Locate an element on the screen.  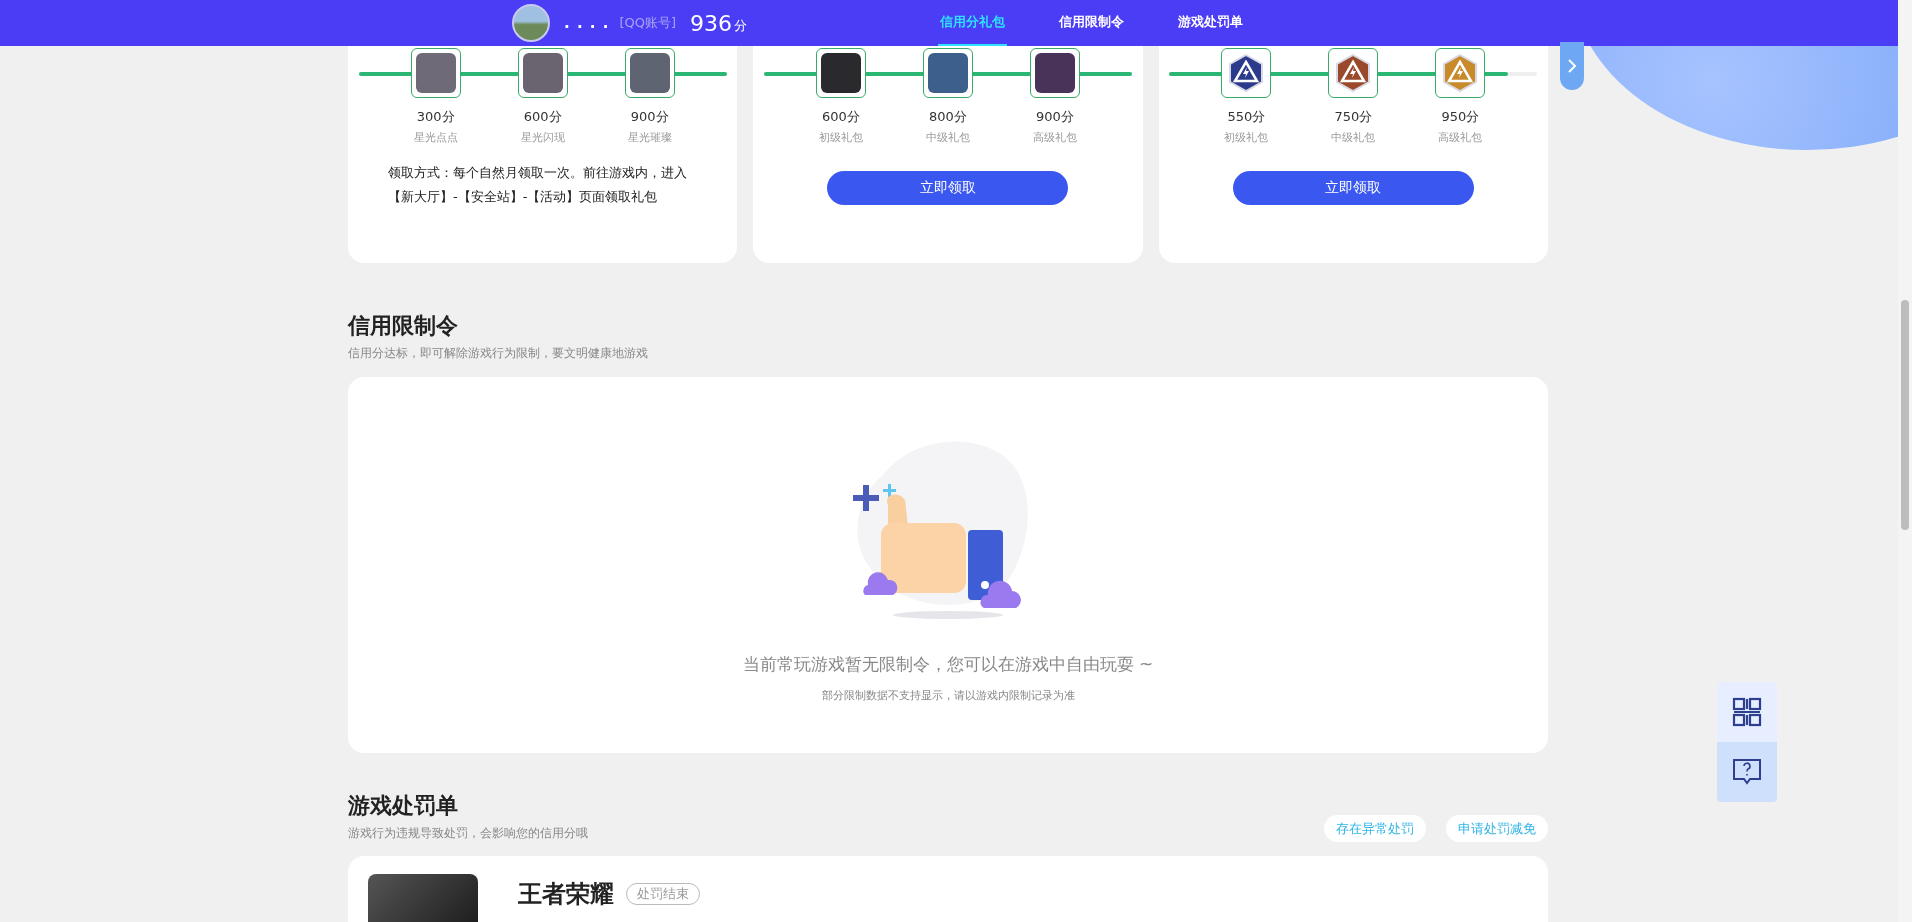
section-title: 游戏处罚单 is located at coordinates (403, 806).